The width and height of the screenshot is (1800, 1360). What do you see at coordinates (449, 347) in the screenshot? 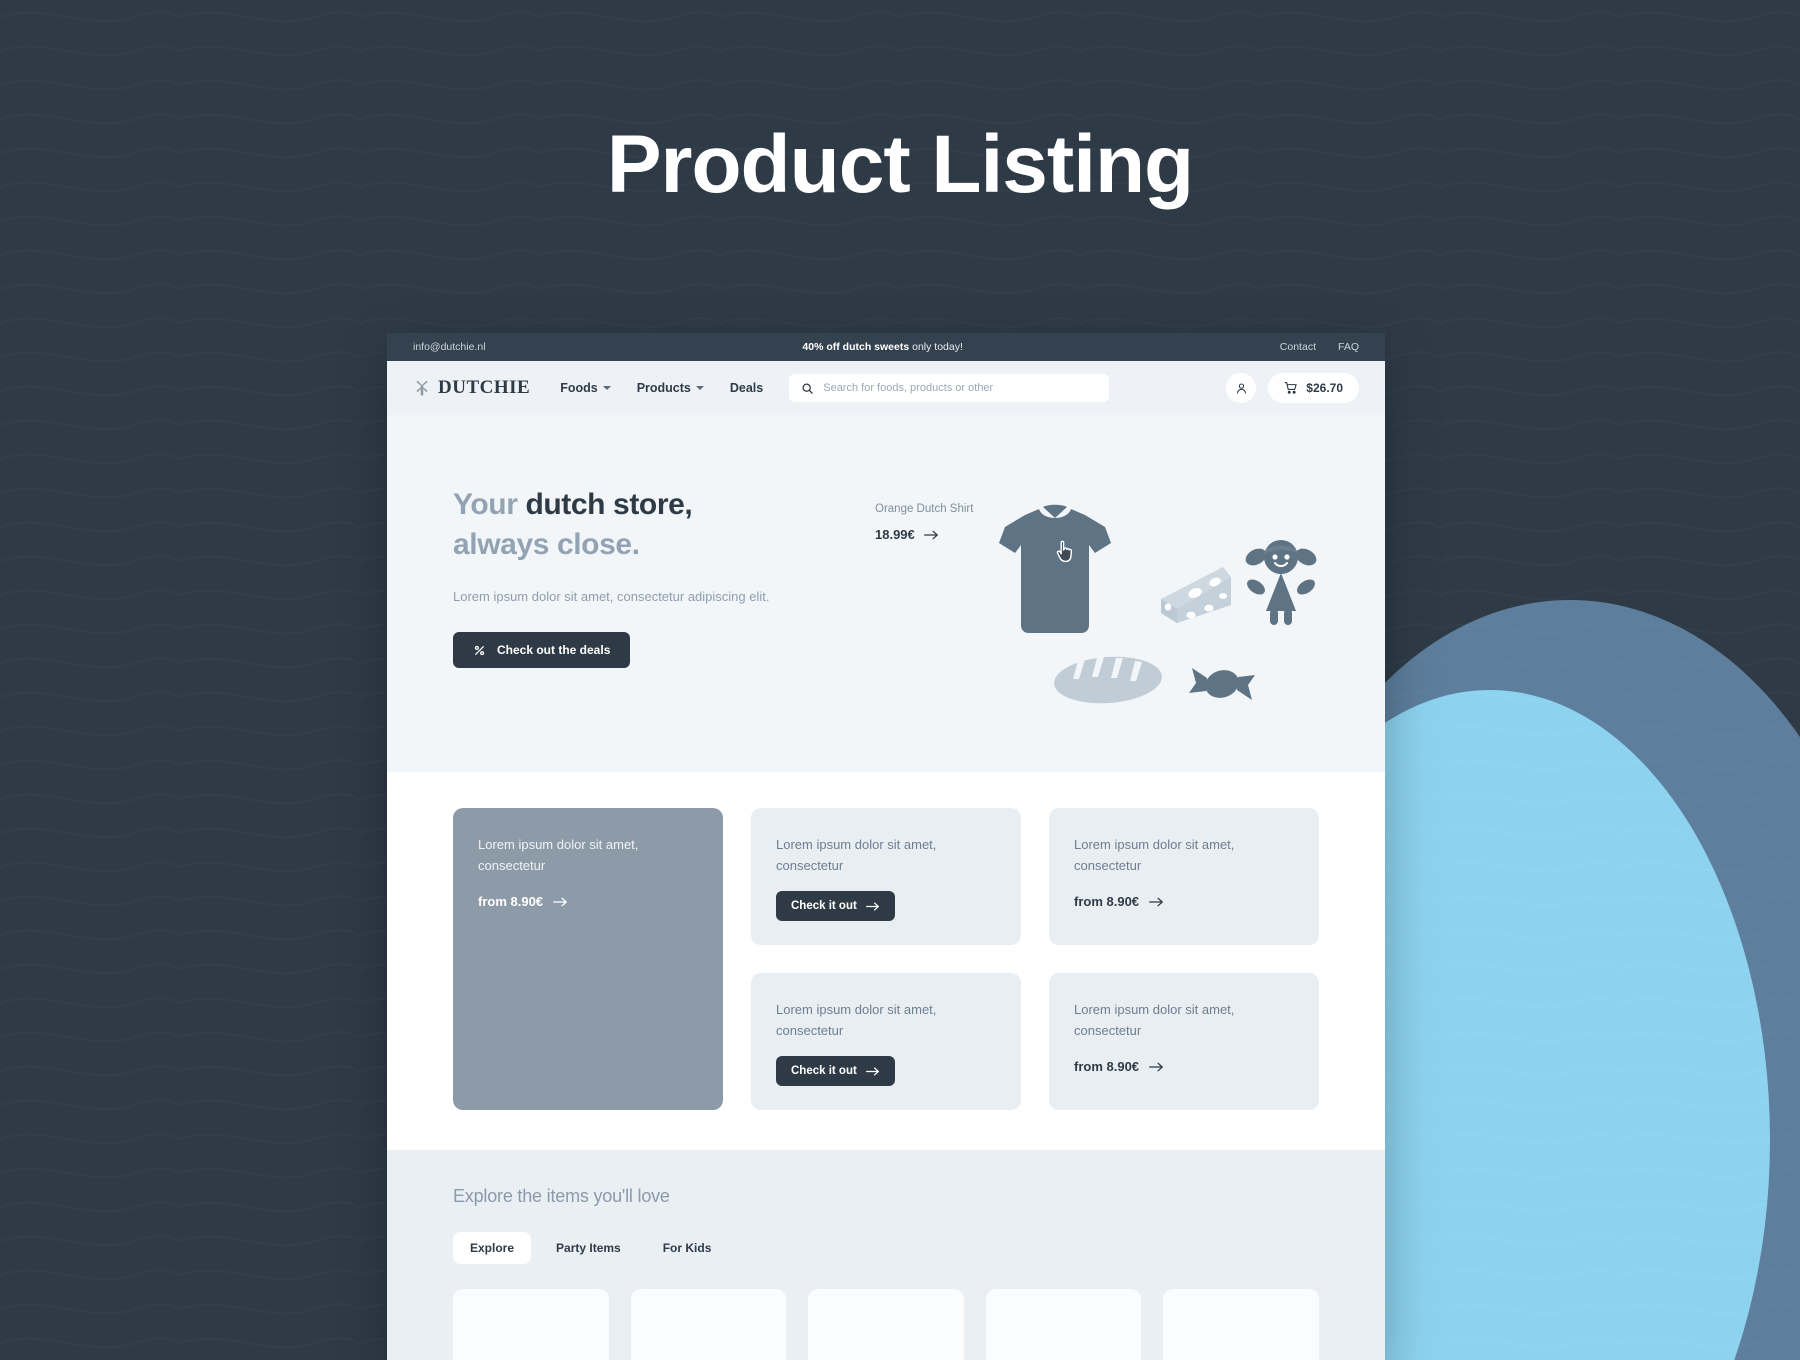
I see `contact-email: info@dutchie.nl` at bounding box center [449, 347].